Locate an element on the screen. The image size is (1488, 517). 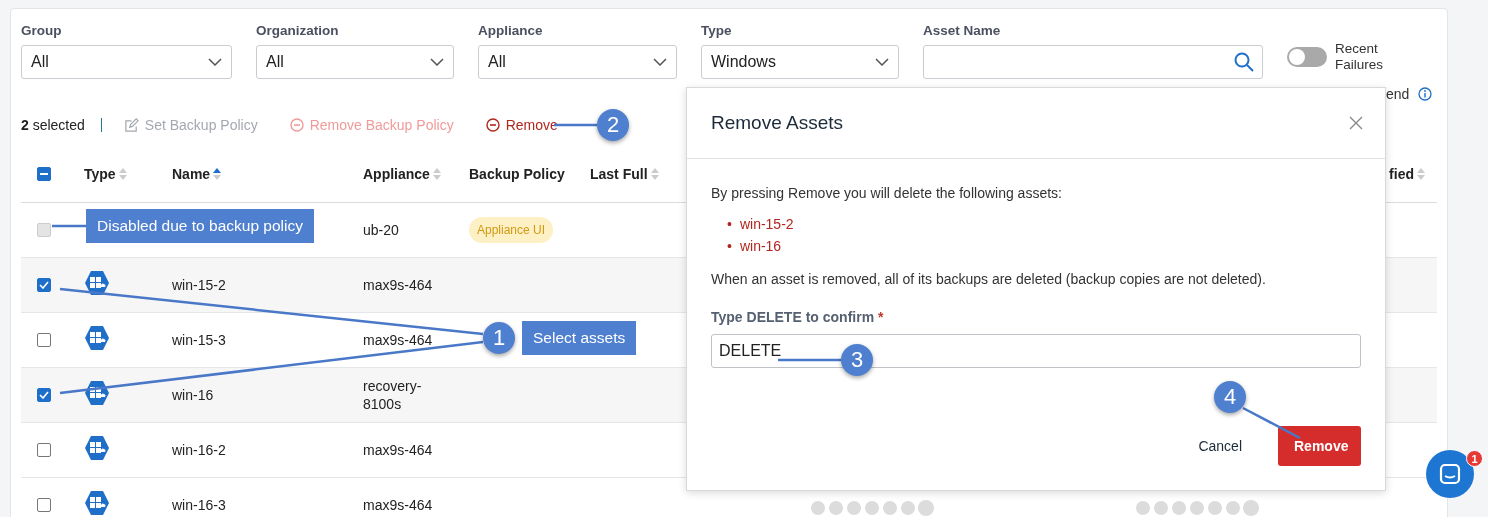
asset-list-item: win-16 is located at coordinates (760, 246).